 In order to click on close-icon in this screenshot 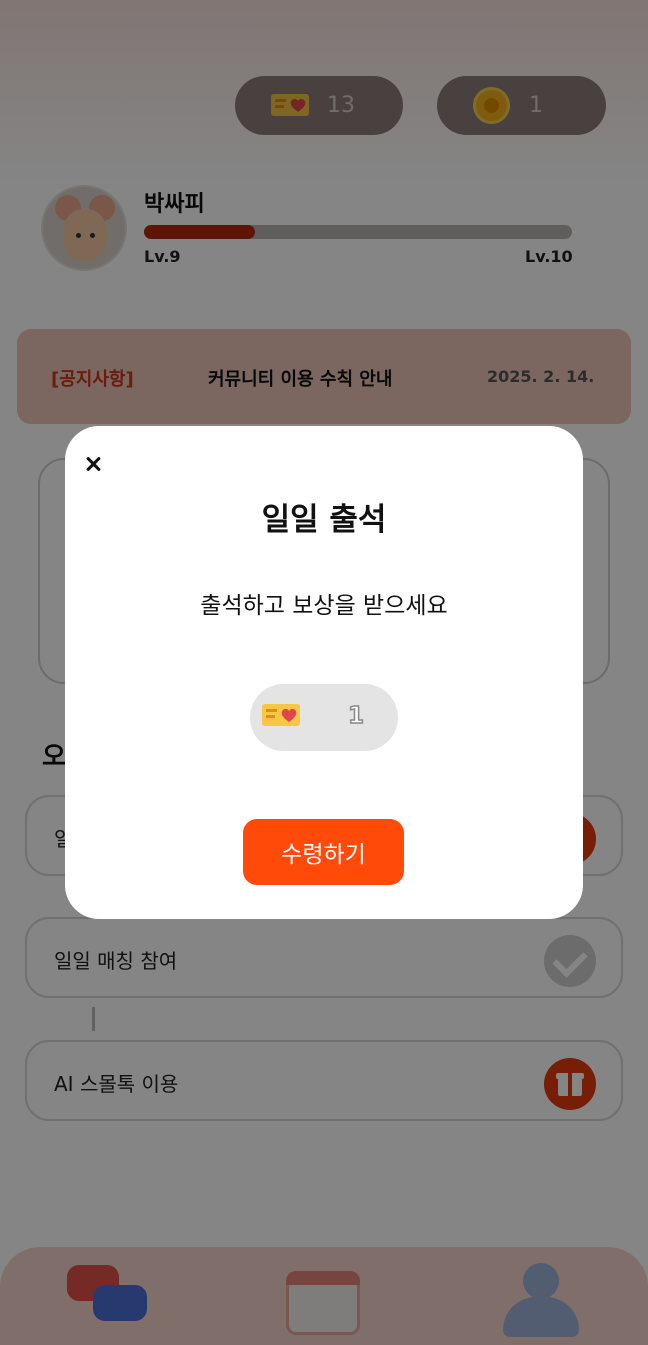, I will do `click(93, 464)`.